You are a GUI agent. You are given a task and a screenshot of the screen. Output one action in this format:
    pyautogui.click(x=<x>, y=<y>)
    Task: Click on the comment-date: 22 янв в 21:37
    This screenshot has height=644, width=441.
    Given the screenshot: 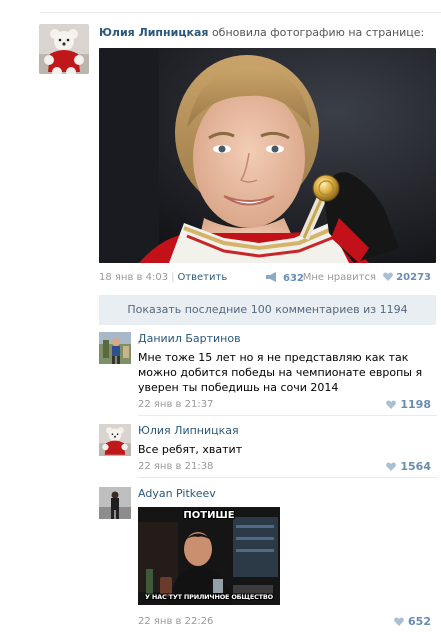 What is the action you would take?
    pyautogui.click(x=175, y=404)
    